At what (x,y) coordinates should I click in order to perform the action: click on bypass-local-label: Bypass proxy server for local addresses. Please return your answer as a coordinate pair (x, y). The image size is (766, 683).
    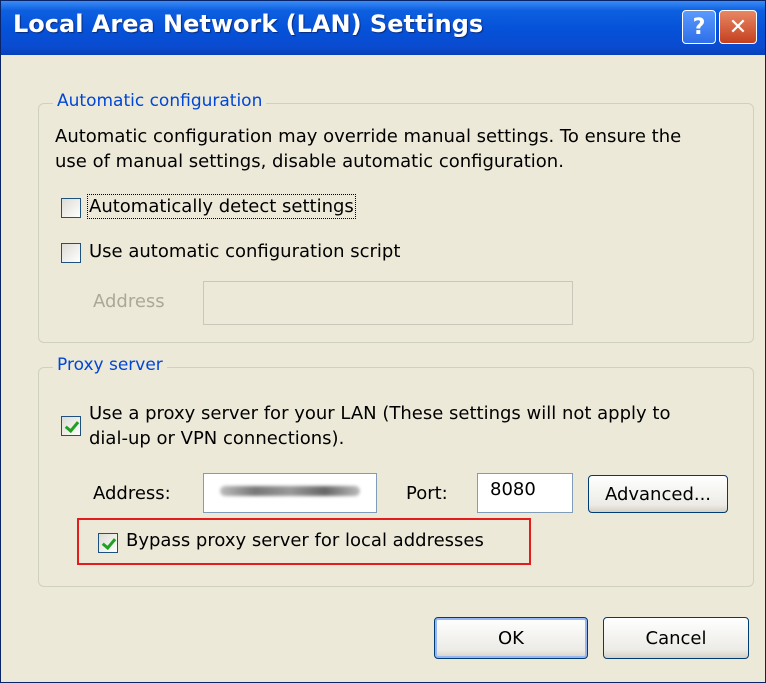
    Looking at the image, I should click on (305, 540).